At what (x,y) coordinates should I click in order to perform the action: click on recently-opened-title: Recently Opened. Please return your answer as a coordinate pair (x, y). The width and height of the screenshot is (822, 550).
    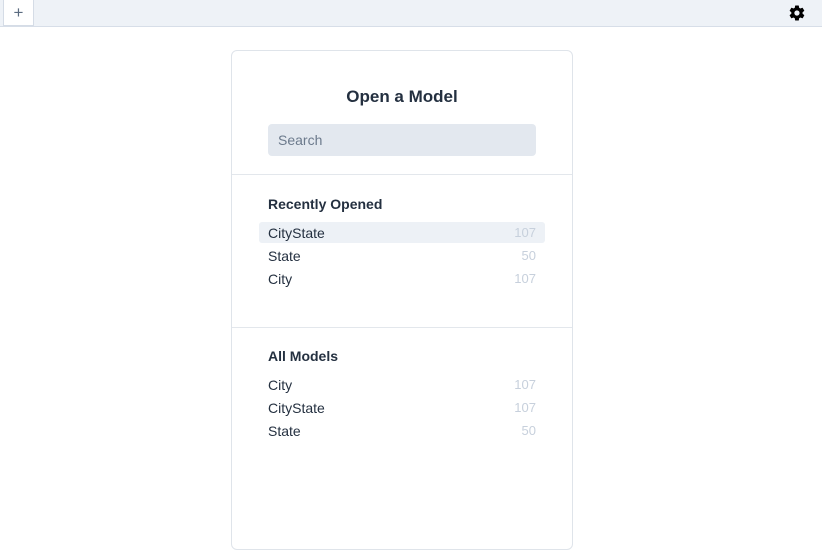
    Looking at the image, I should click on (325, 204).